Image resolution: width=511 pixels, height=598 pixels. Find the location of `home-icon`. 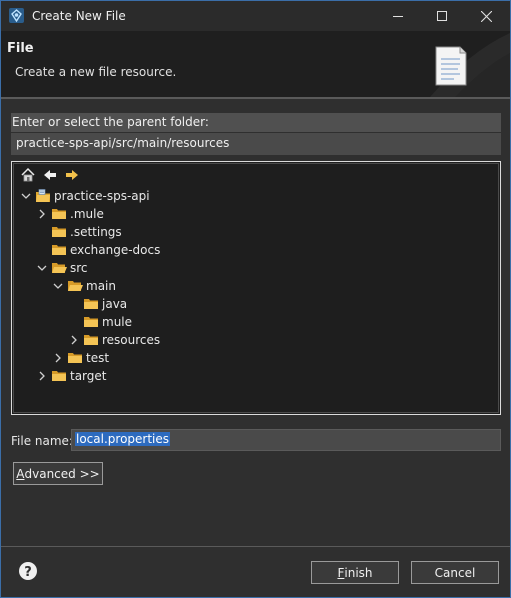

home-icon is located at coordinates (28, 175).